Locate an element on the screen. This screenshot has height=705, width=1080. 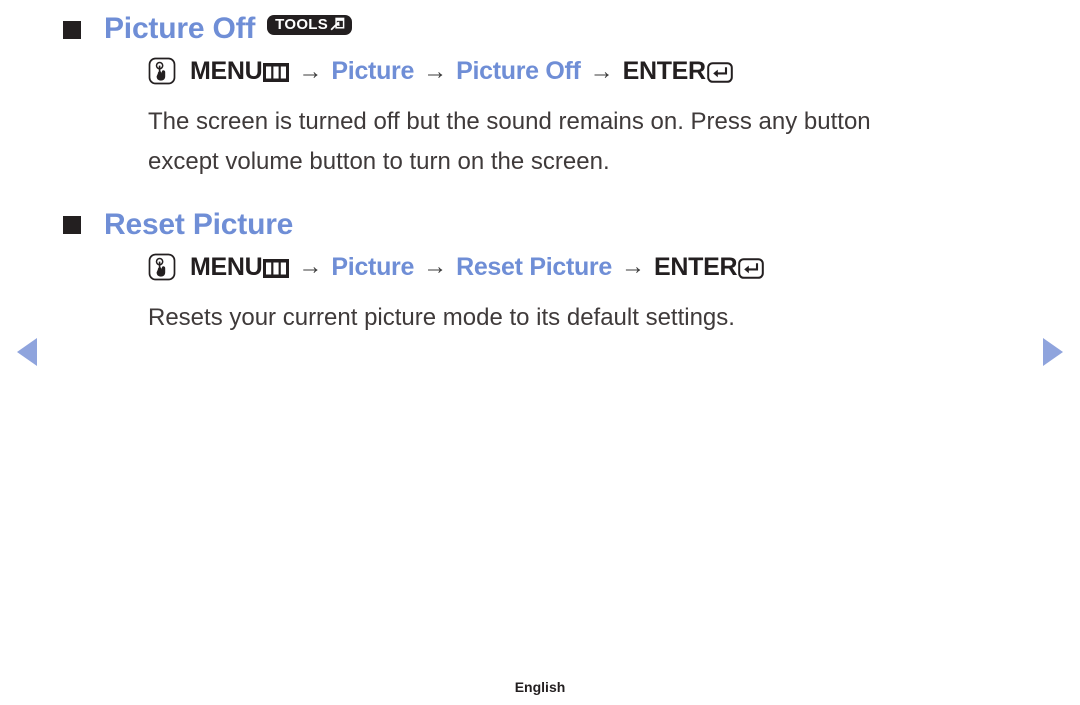
section-heading: Picture Off TOOLS is located at coordinates (540, 28).